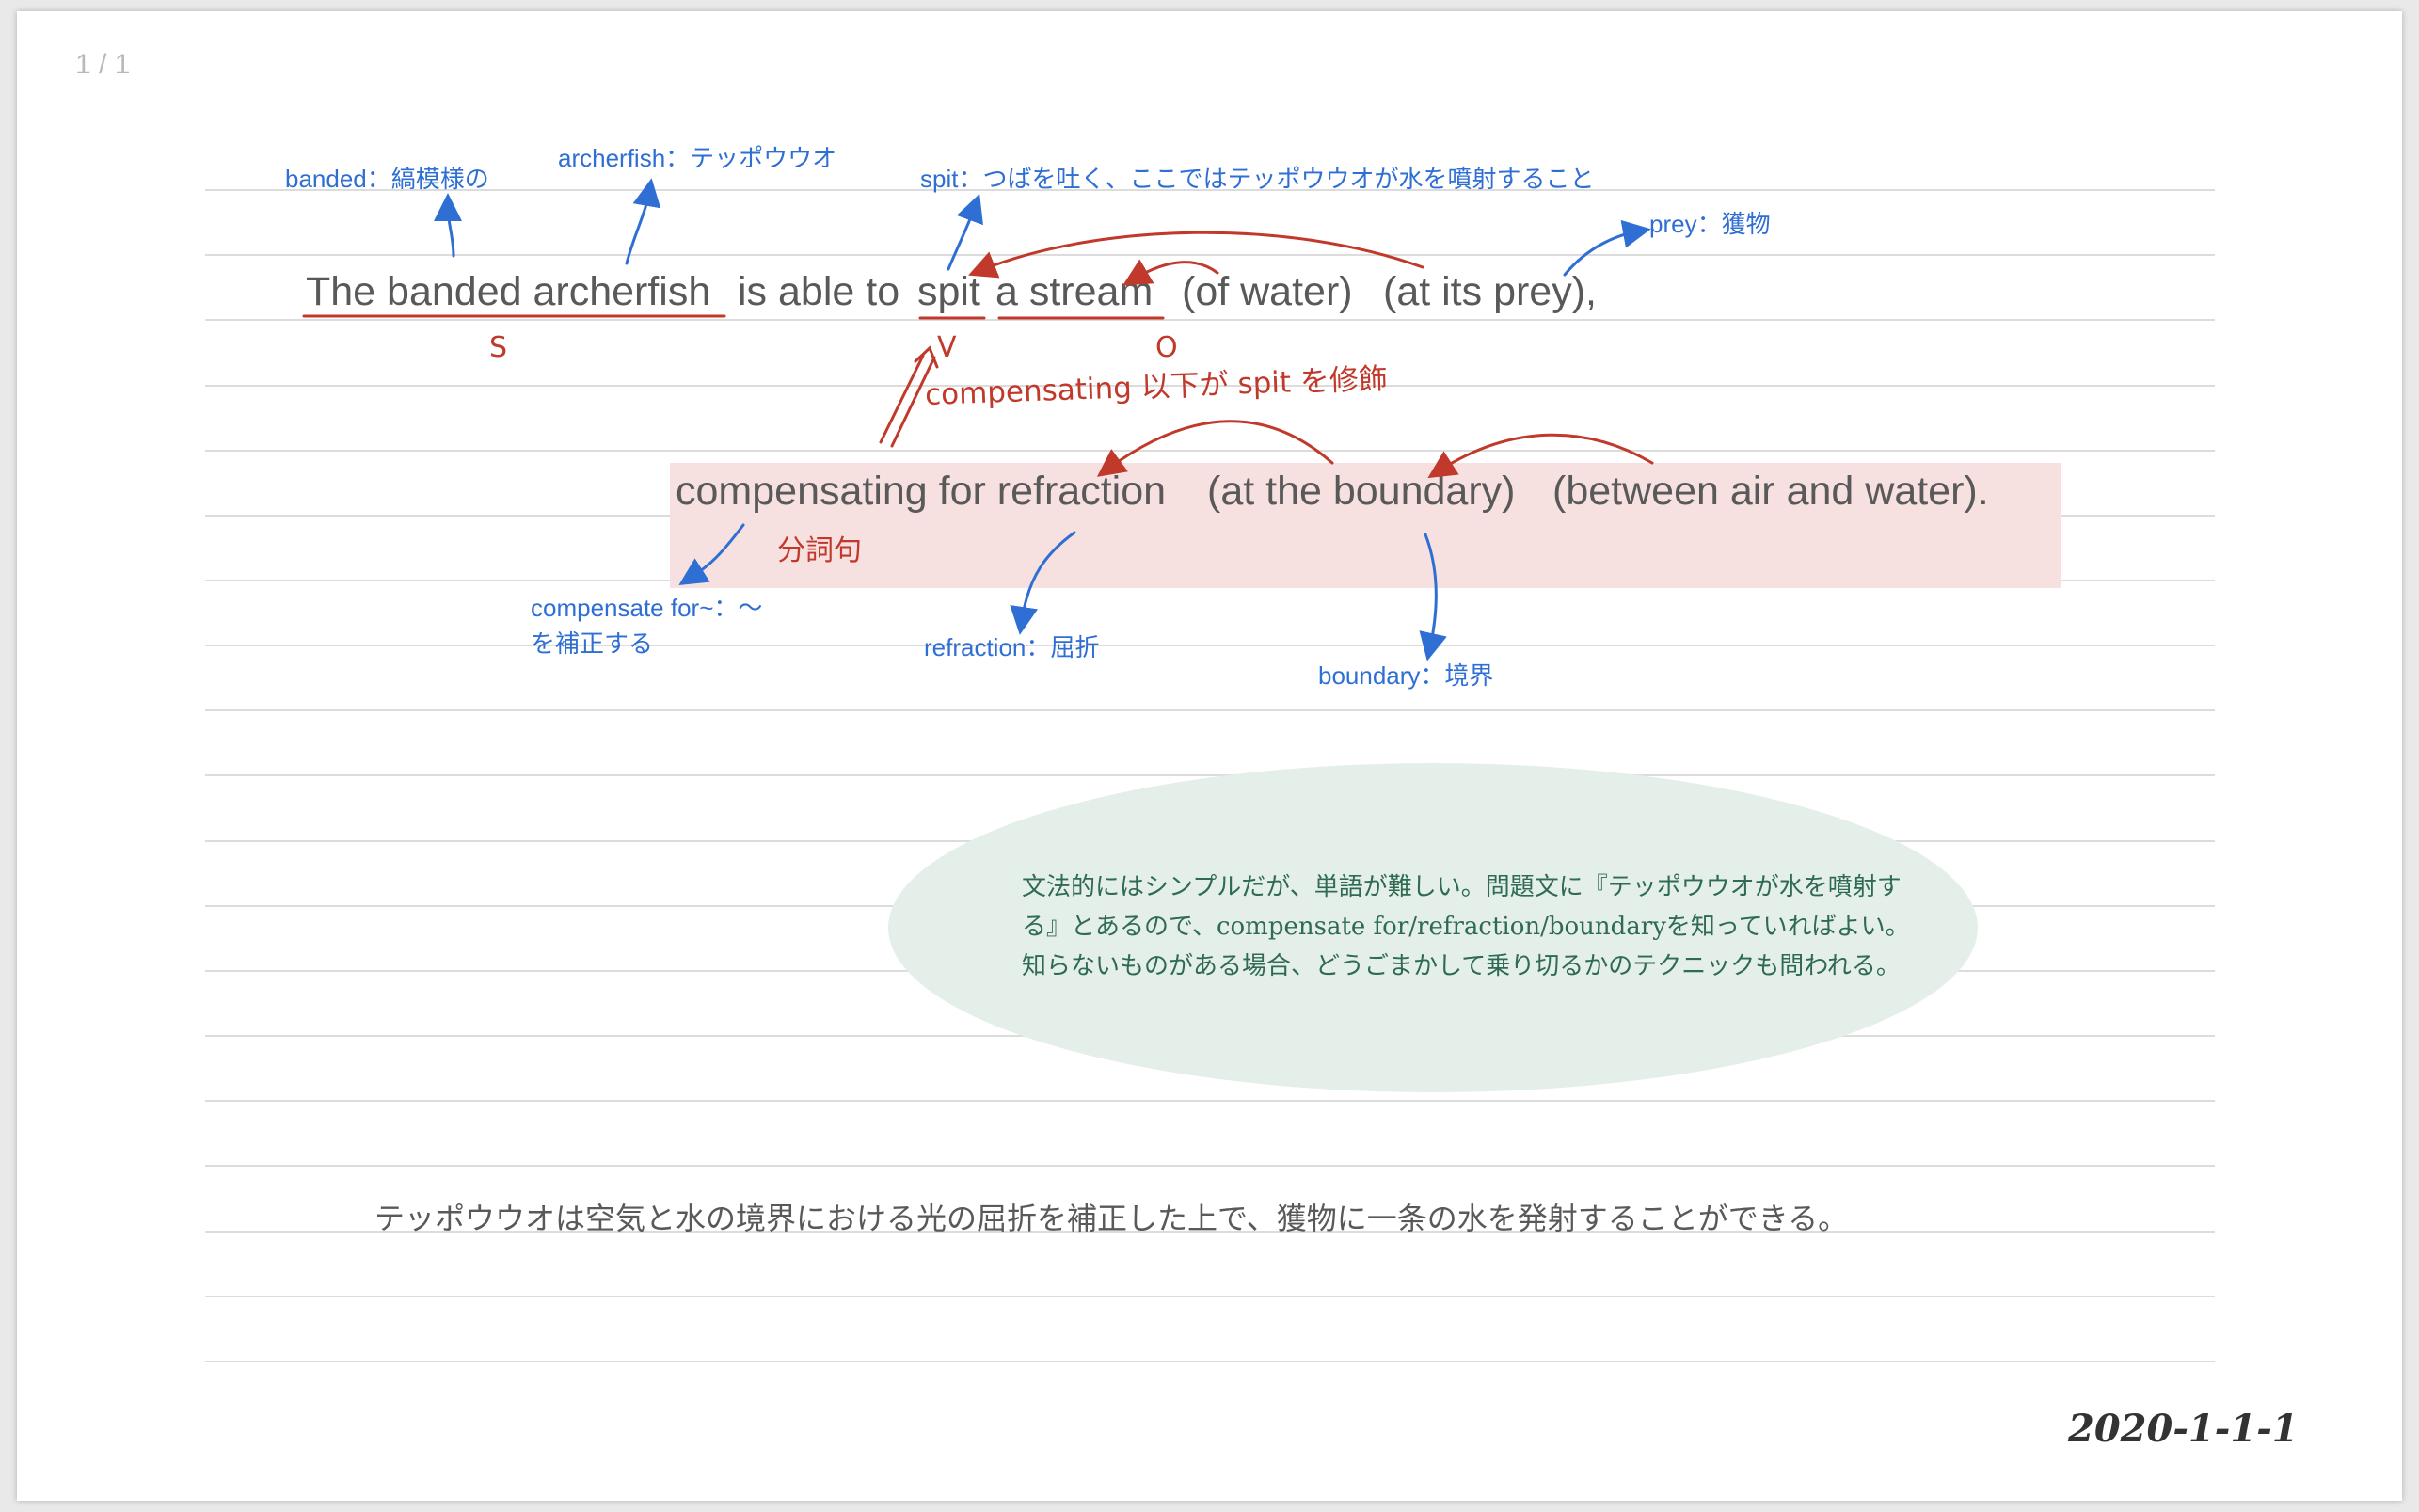 The height and width of the screenshot is (1512, 2419). Describe the element at coordinates (2184, 1429) in the screenshot. I see `handwritten-date: 2020-1-1-1` at that location.